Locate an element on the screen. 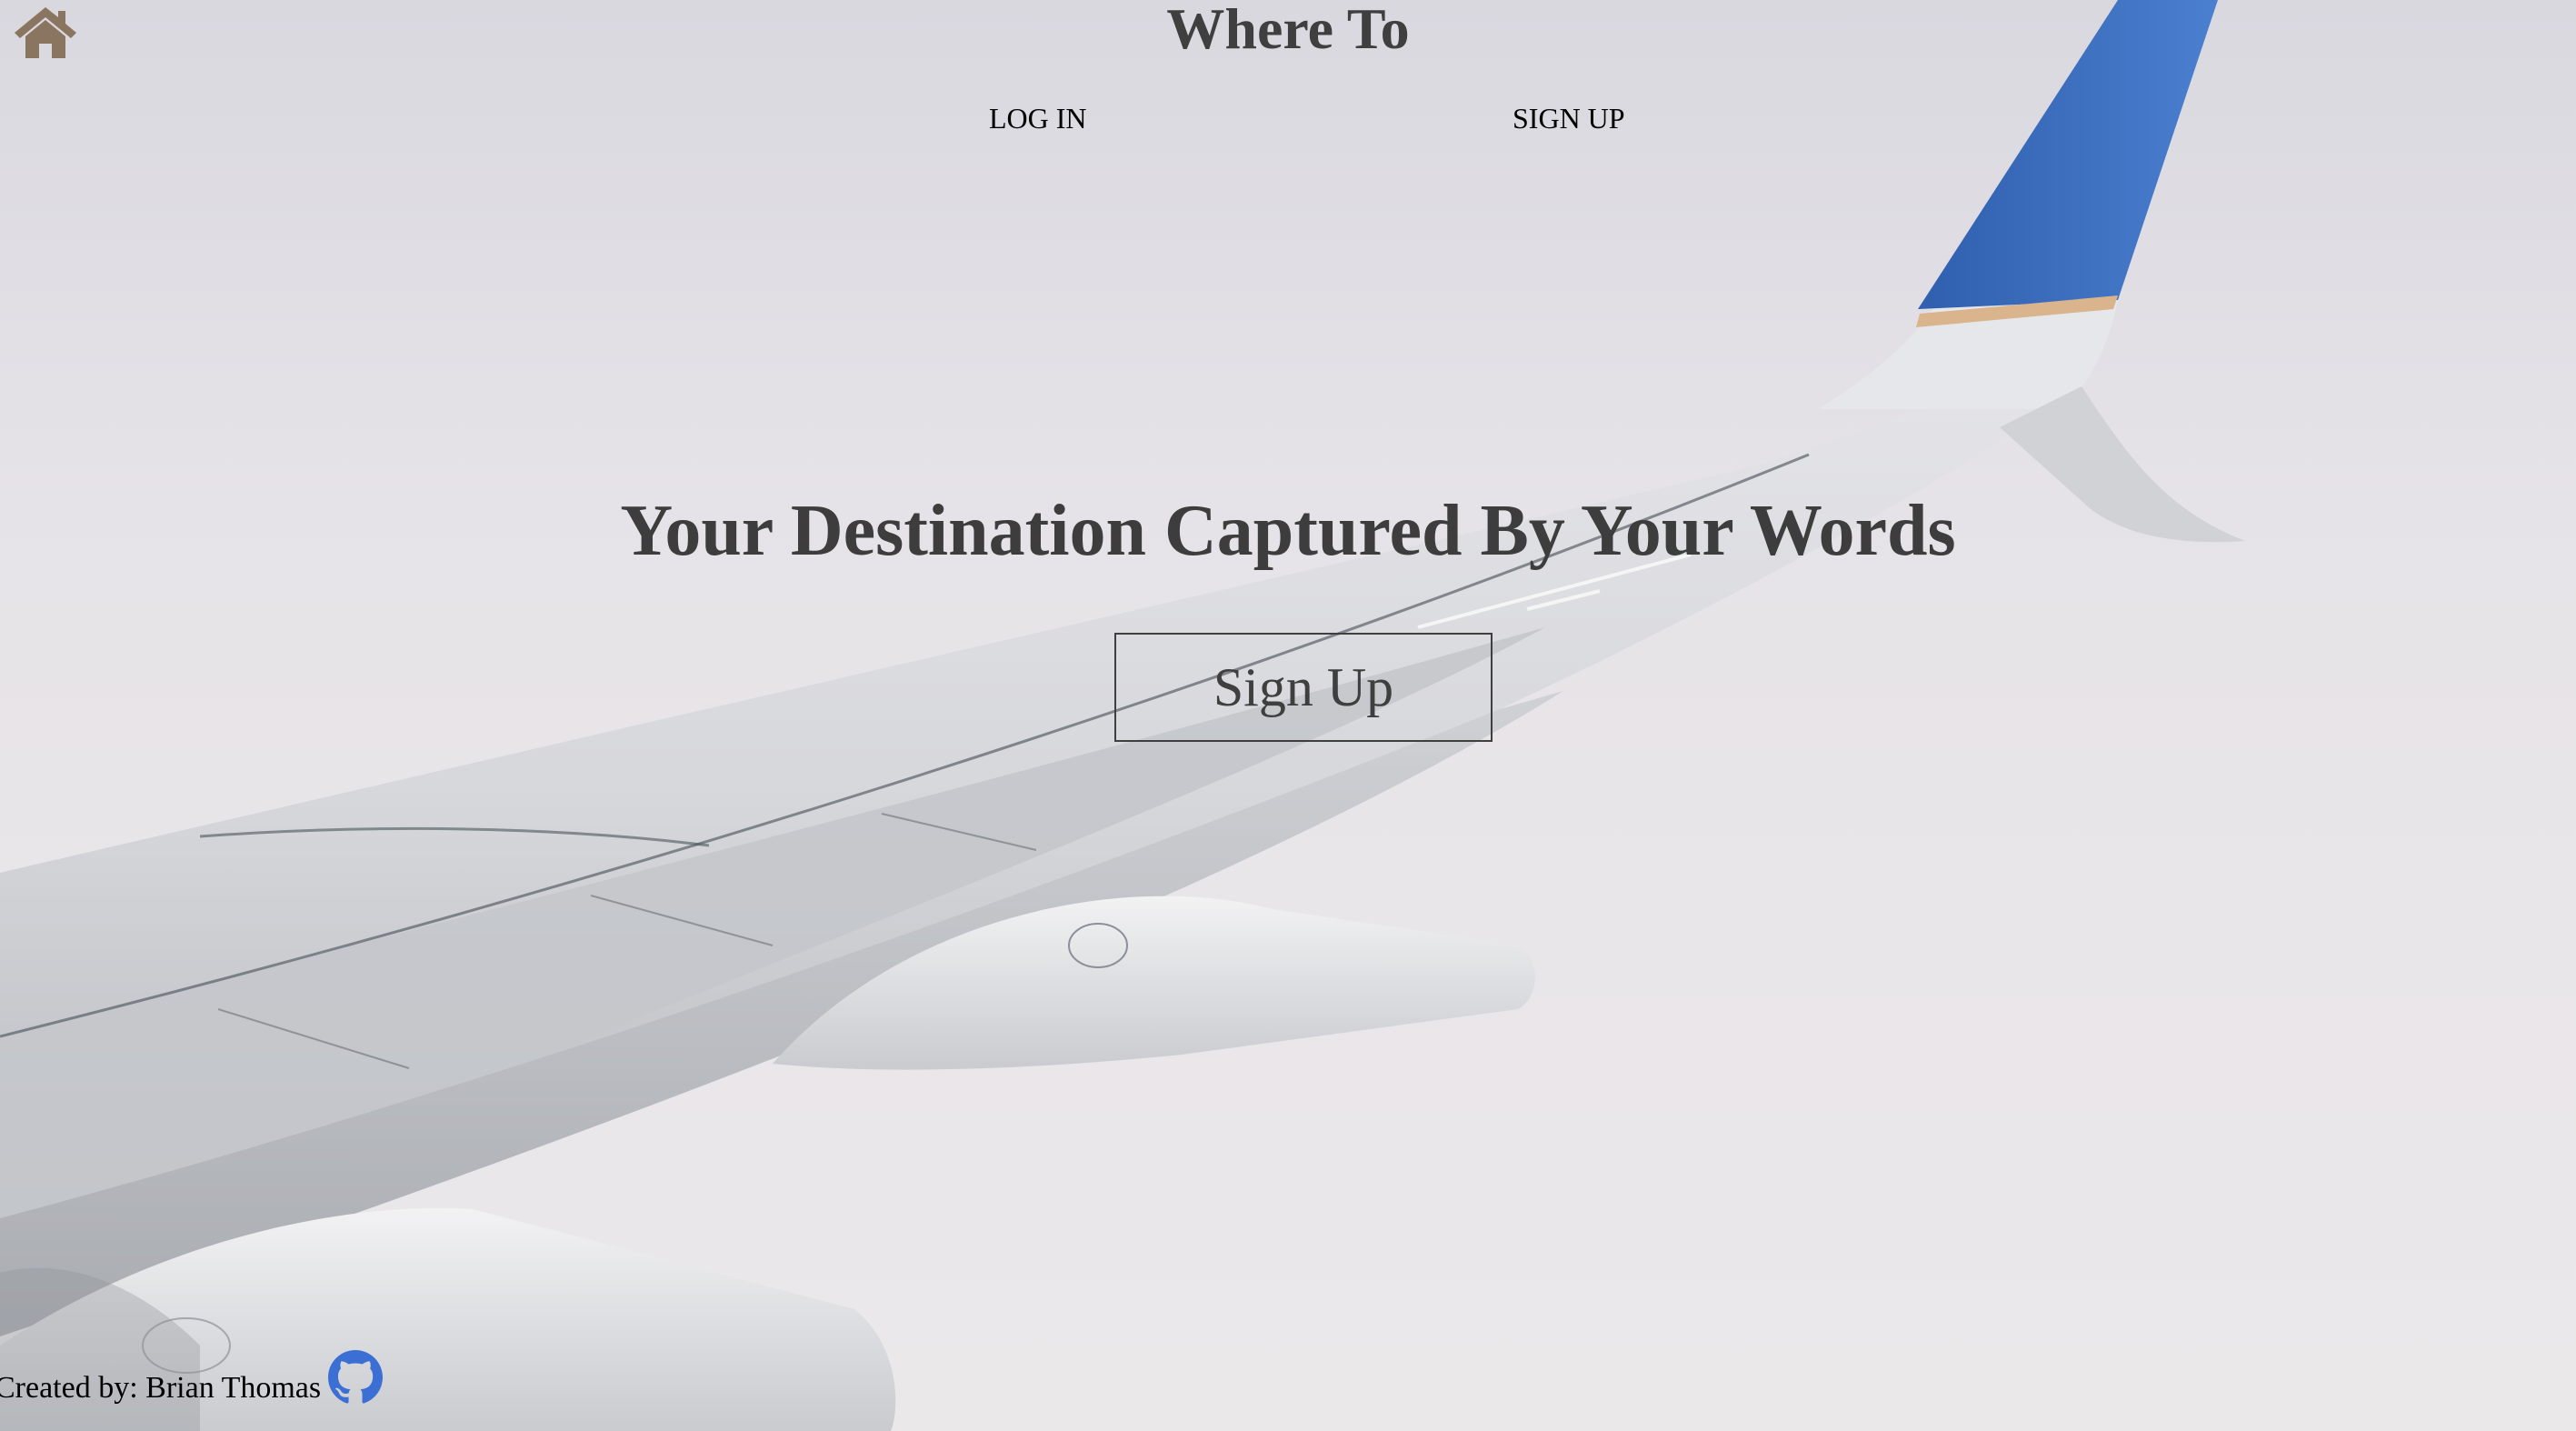 This screenshot has width=2576, height=1431. hero-signup-button: Sign Up is located at coordinates (1303, 687).